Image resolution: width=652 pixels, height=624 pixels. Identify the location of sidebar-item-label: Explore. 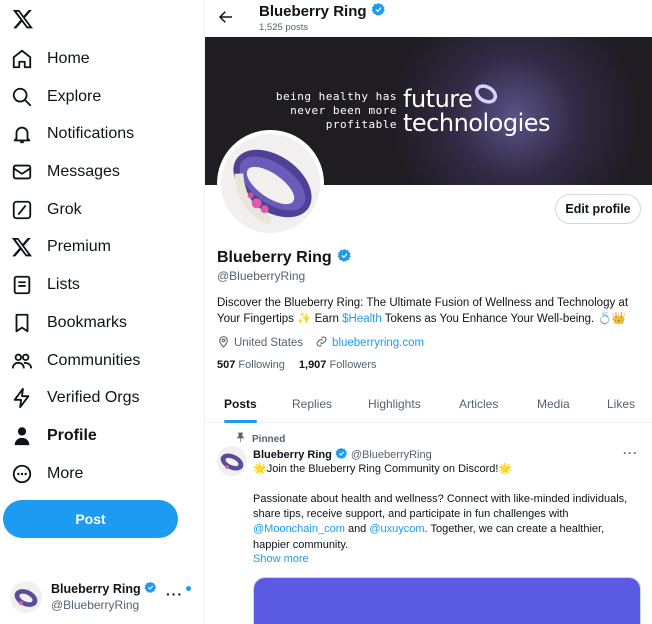
(74, 96).